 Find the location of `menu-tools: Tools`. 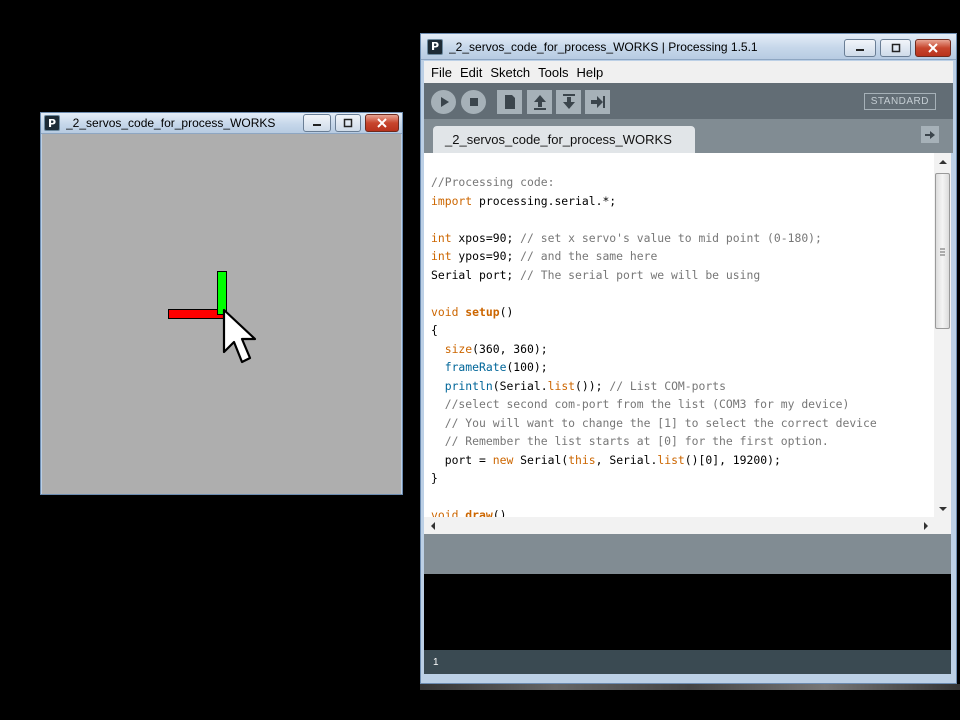

menu-tools: Tools is located at coordinates (553, 72).